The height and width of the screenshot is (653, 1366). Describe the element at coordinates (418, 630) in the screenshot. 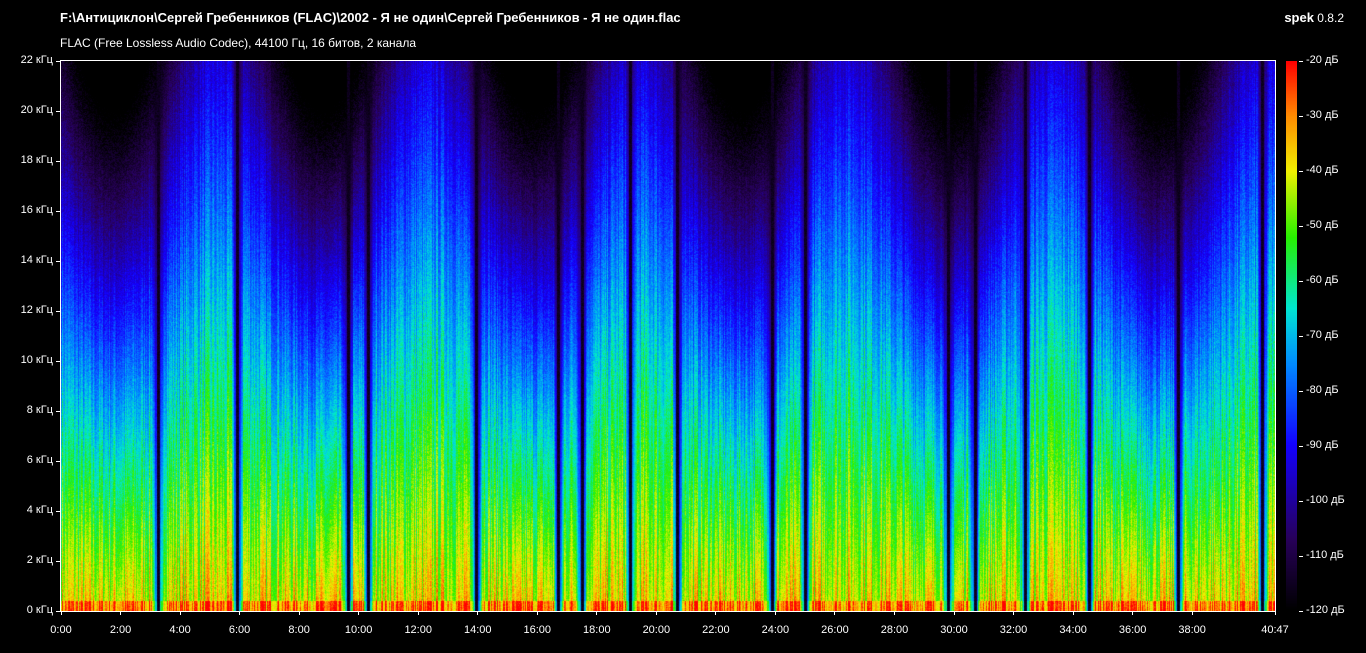

I see `x-tick-label: 12:00` at that location.